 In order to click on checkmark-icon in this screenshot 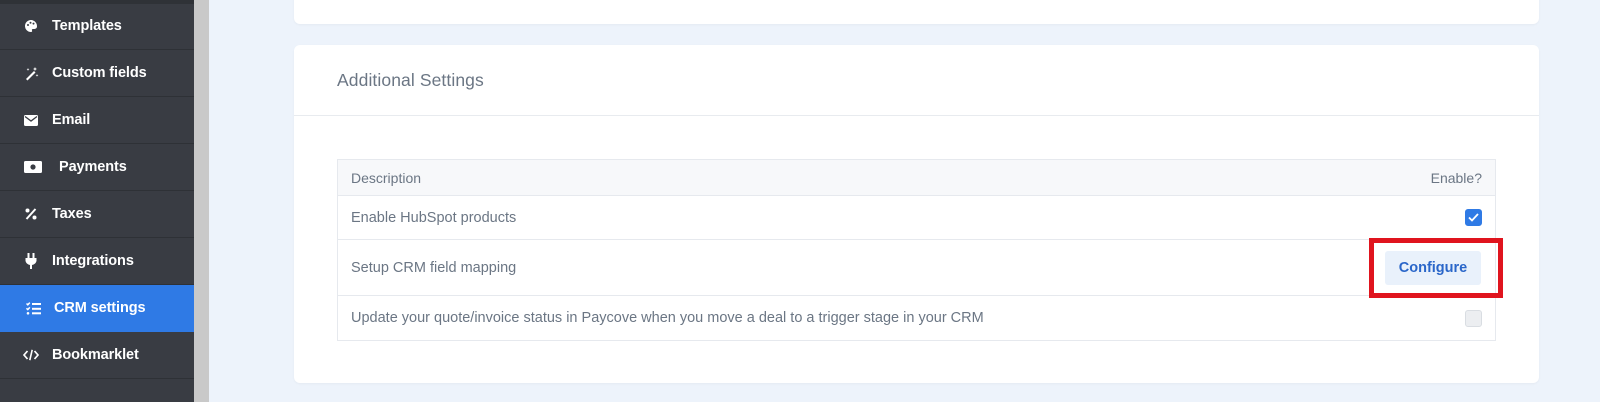, I will do `click(1473, 217)`.